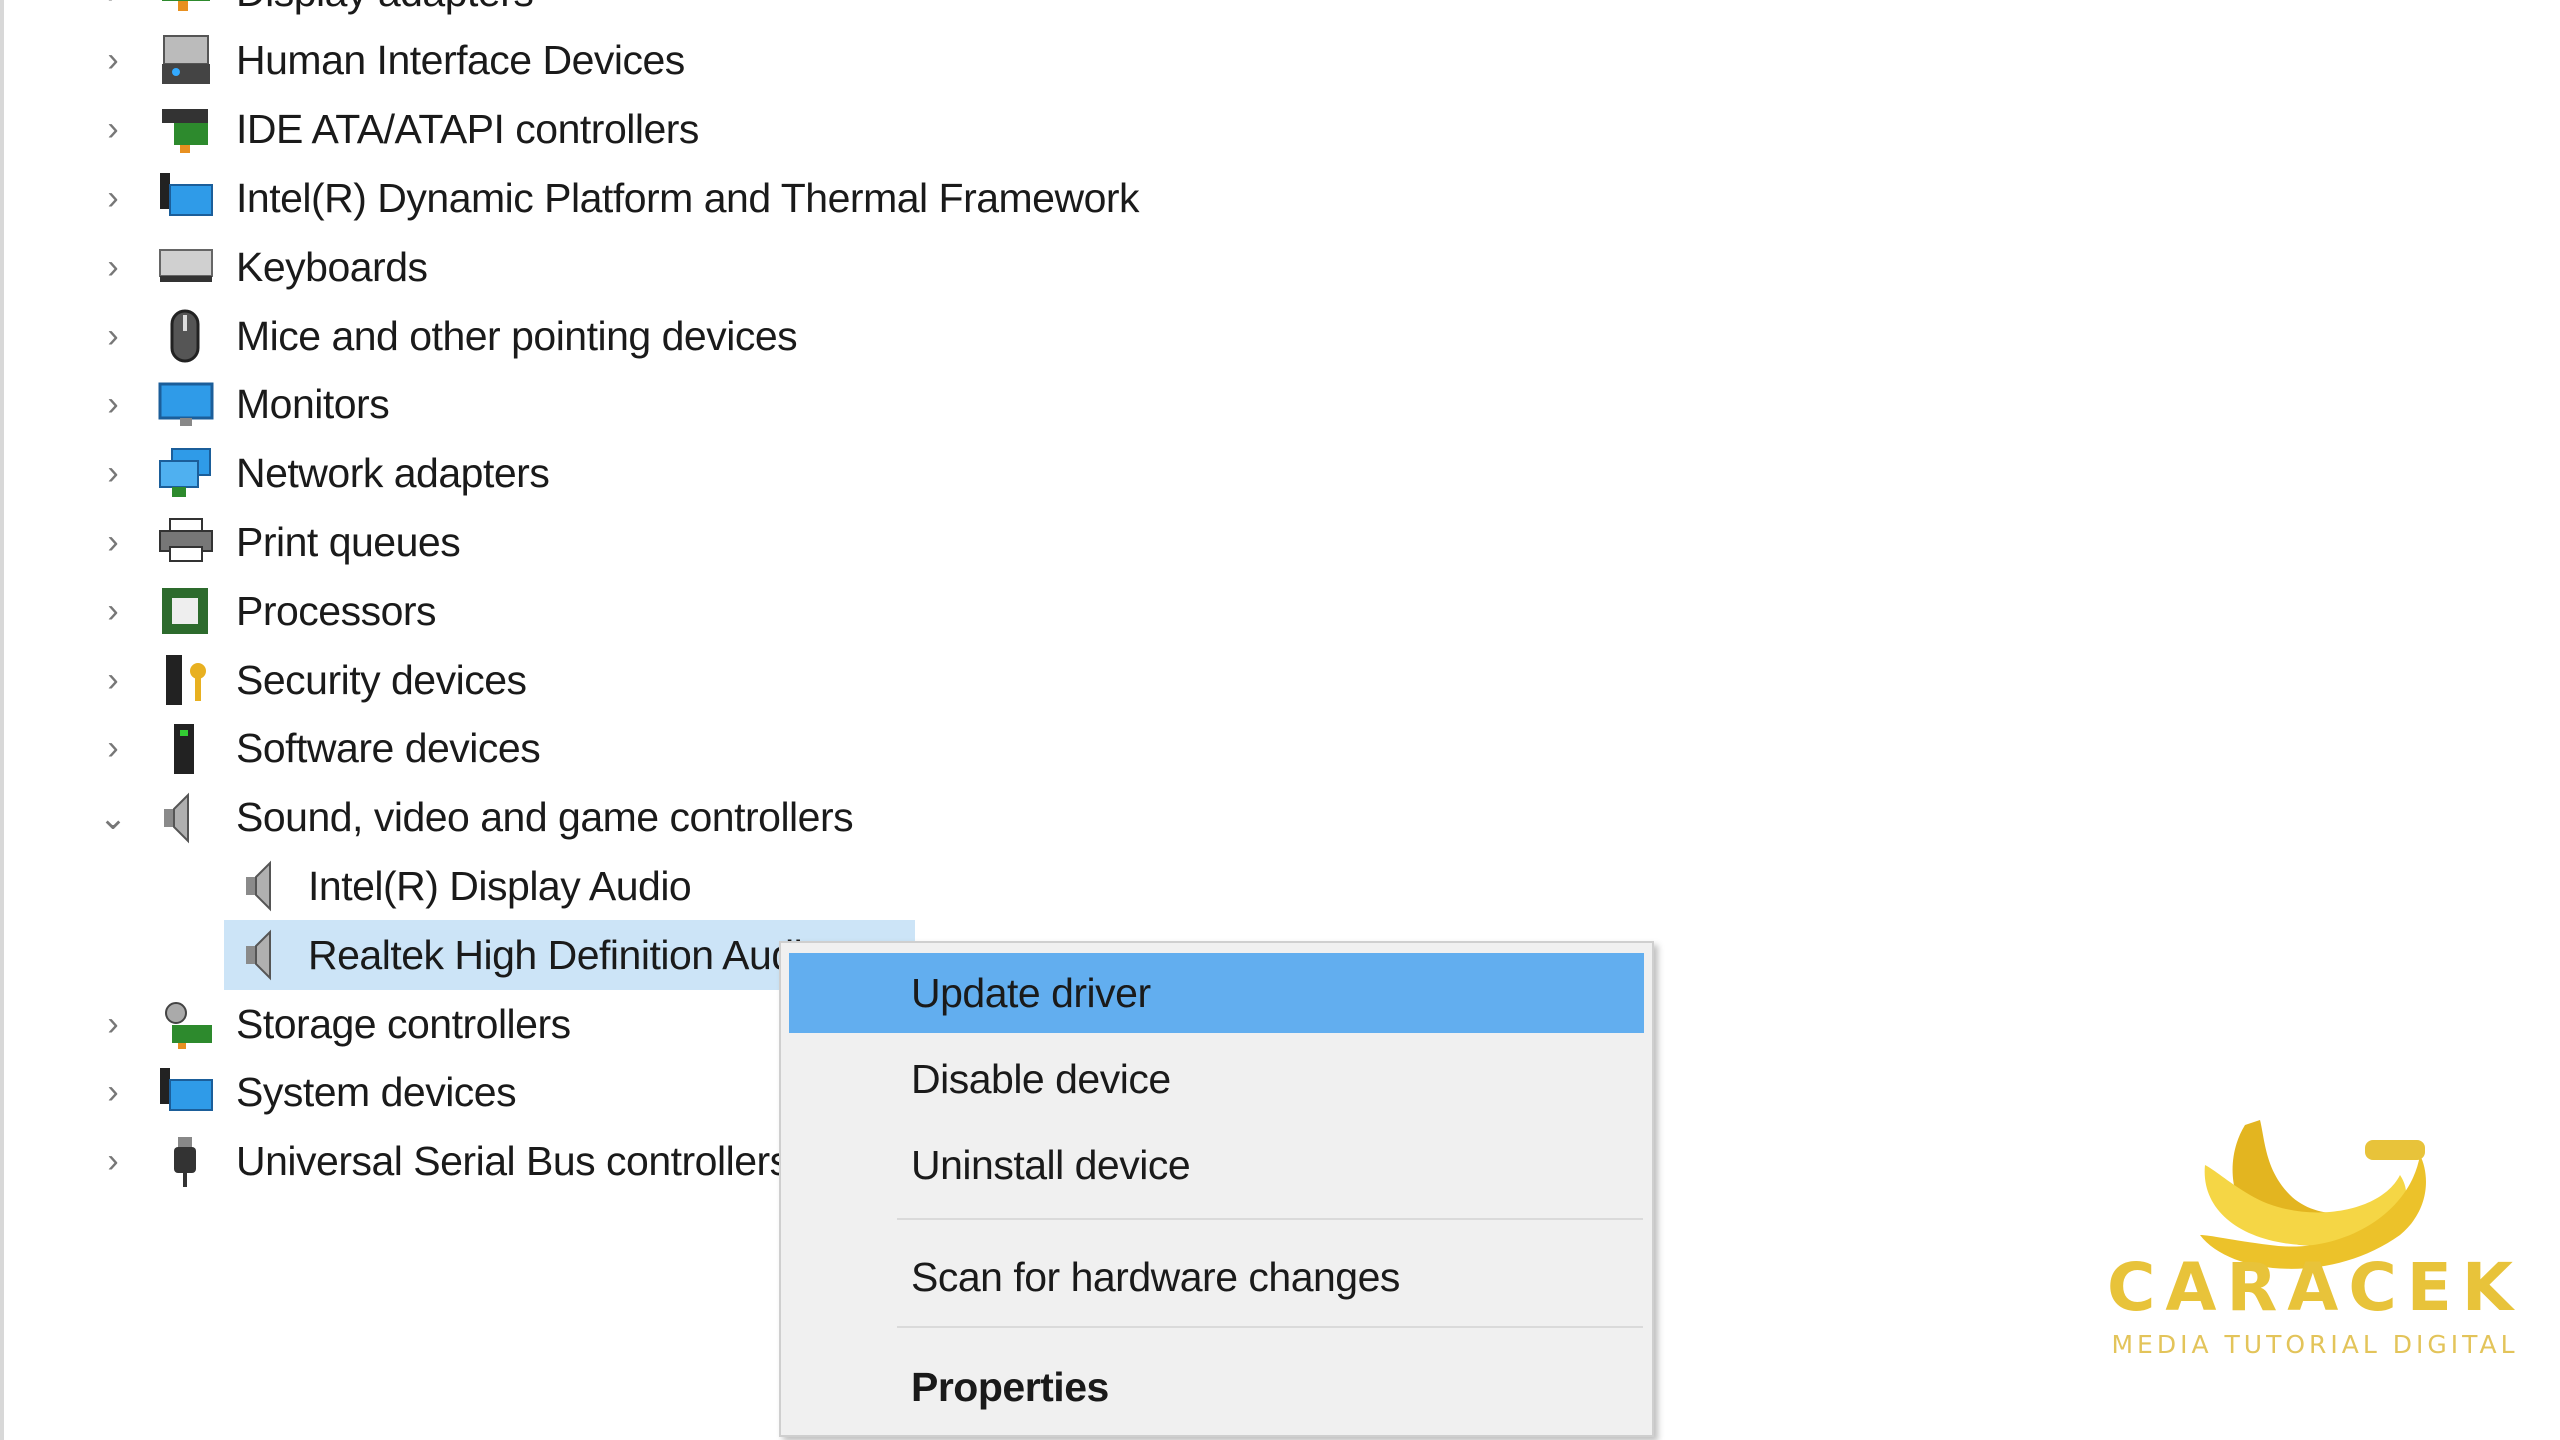 The image size is (2560, 1440). What do you see at coordinates (385, 8) in the screenshot?
I see `tree-item-label: Display adapters` at bounding box center [385, 8].